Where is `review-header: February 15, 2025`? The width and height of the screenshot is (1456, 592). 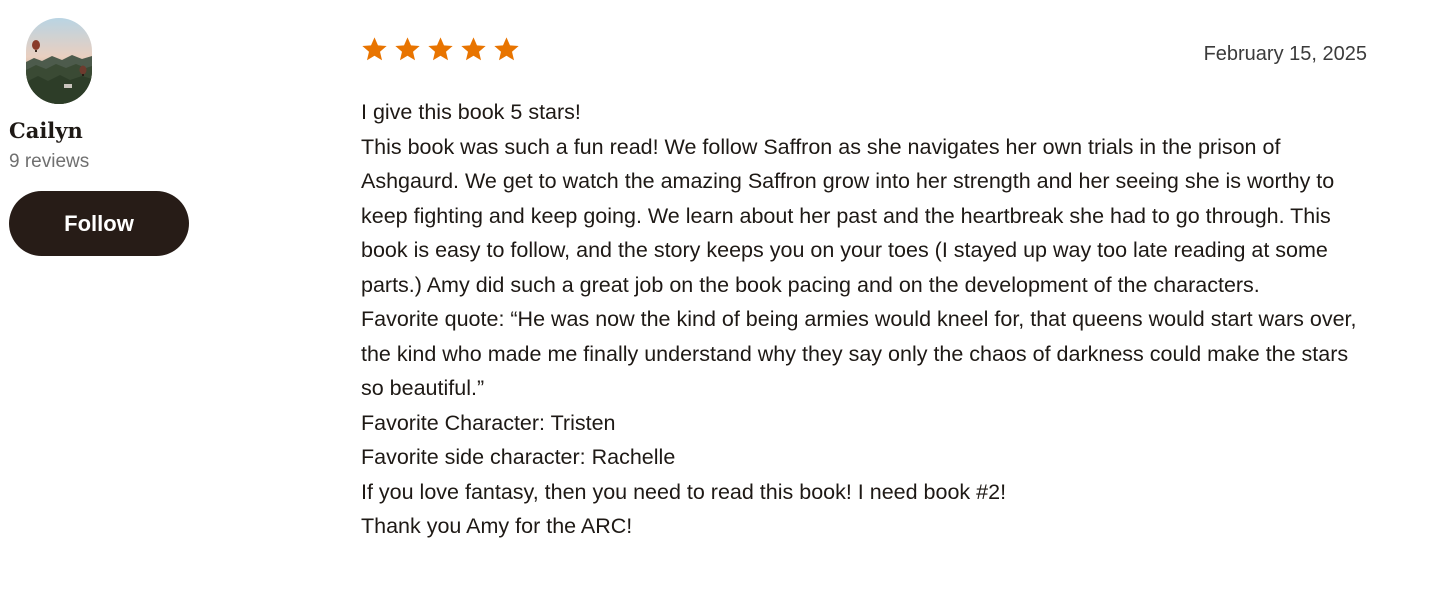 review-header: February 15, 2025 is located at coordinates (866, 54).